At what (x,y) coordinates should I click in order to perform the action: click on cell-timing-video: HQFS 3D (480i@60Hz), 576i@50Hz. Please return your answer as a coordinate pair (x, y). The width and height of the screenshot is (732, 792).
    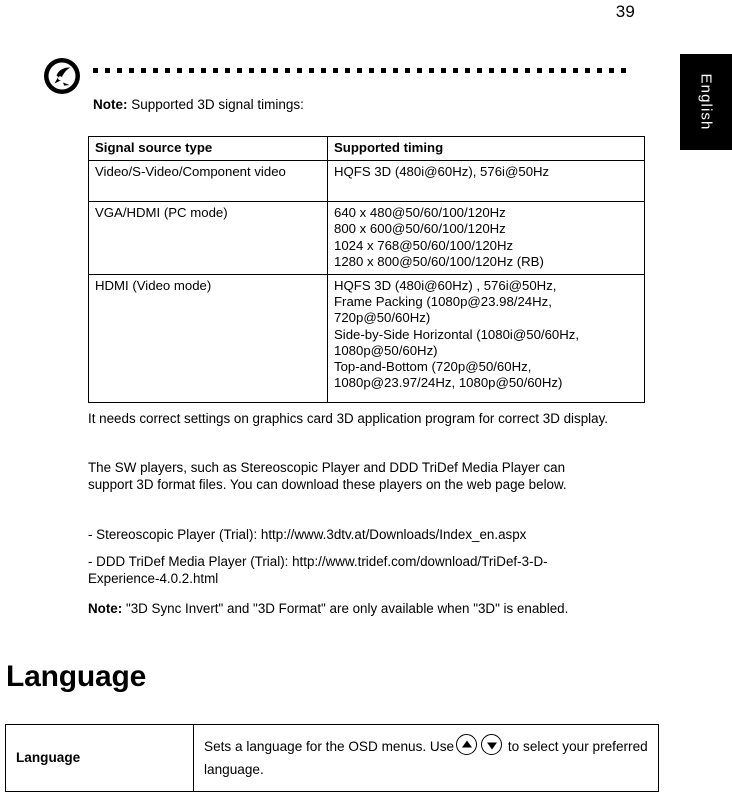
    Looking at the image, I should click on (486, 181).